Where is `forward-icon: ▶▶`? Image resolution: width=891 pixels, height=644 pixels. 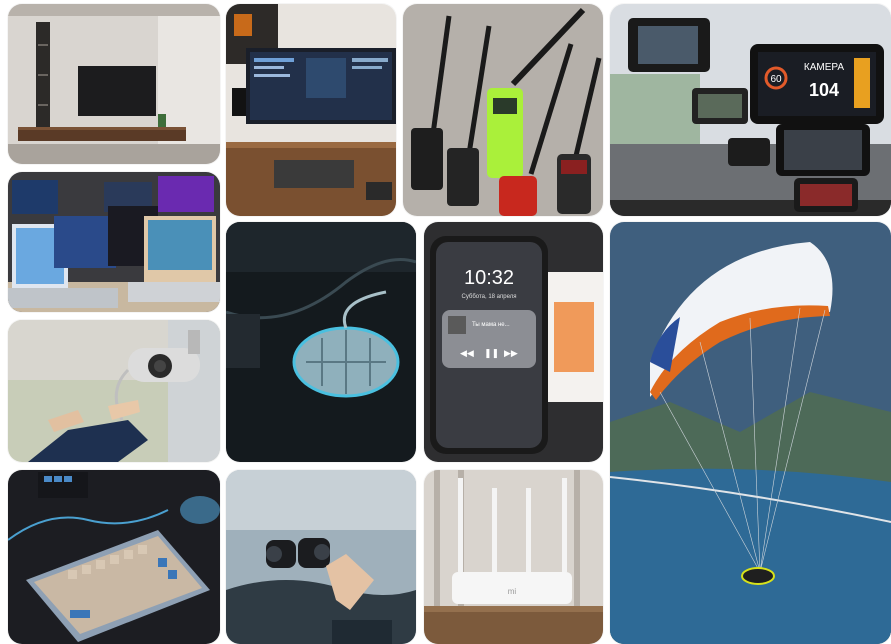
forward-icon: ▶▶ is located at coordinates (511, 354).